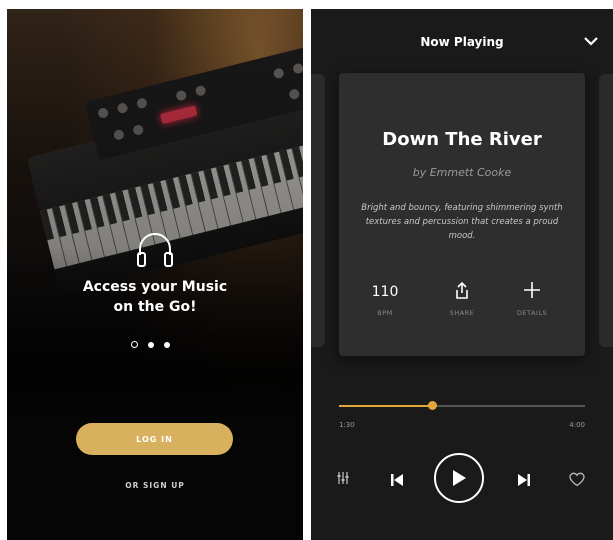 This screenshot has width=613, height=540. Describe the element at coordinates (524, 480) in the screenshot. I see `skip-next-icon` at that location.